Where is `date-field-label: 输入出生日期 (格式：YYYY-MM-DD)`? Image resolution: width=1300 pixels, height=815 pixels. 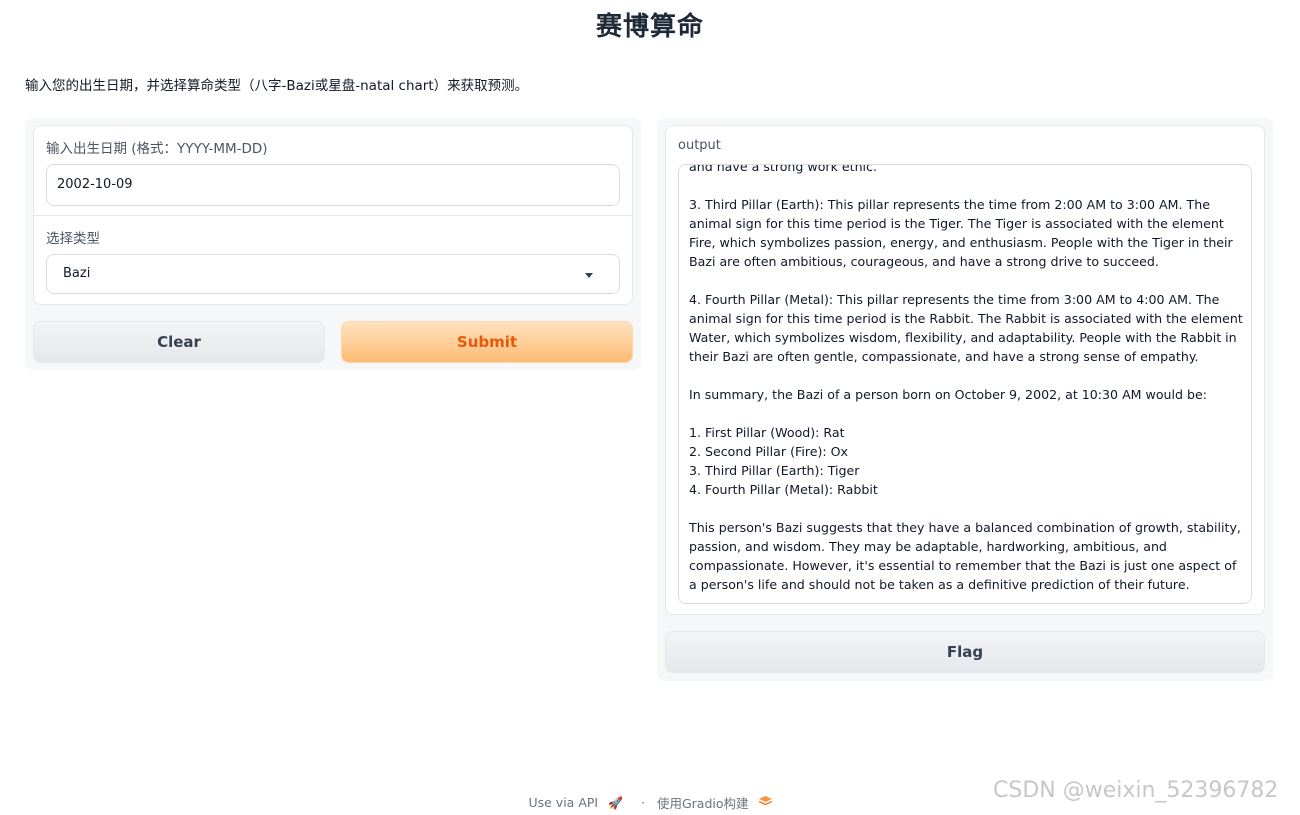 date-field-label: 输入出生日期 (格式：YYYY-MM-DD) is located at coordinates (157, 149).